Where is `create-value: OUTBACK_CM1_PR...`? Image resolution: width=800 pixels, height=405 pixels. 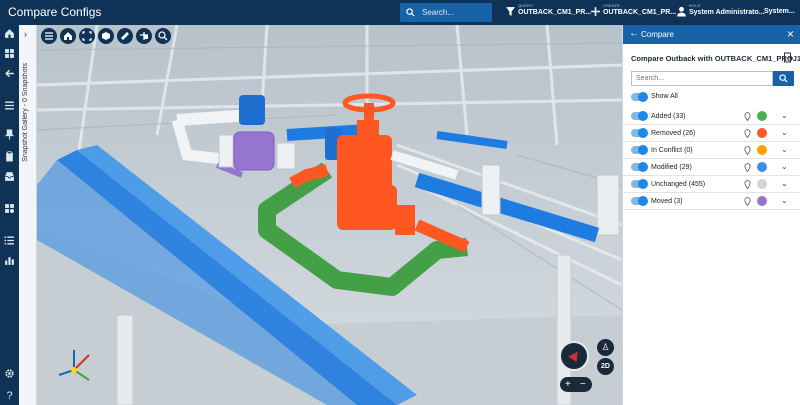
create-value: OUTBACK_CM1_PR... is located at coordinates (640, 12).